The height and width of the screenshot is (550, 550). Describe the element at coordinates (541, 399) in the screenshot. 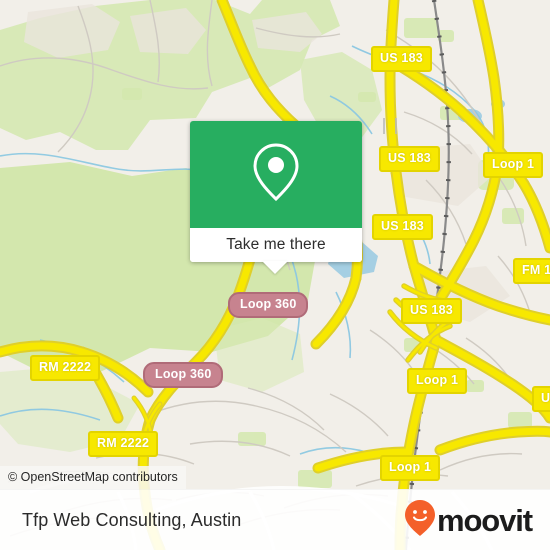

I see `road-shield-us-edge: US` at that location.